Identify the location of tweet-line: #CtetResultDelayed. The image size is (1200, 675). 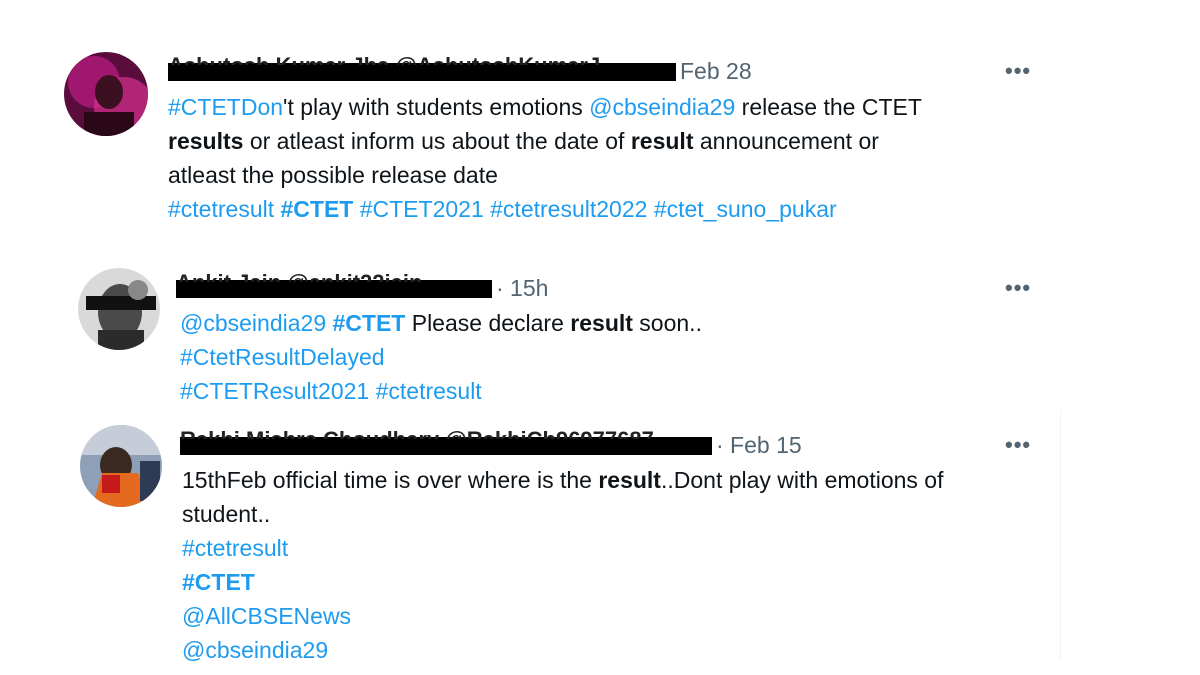
(441, 357).